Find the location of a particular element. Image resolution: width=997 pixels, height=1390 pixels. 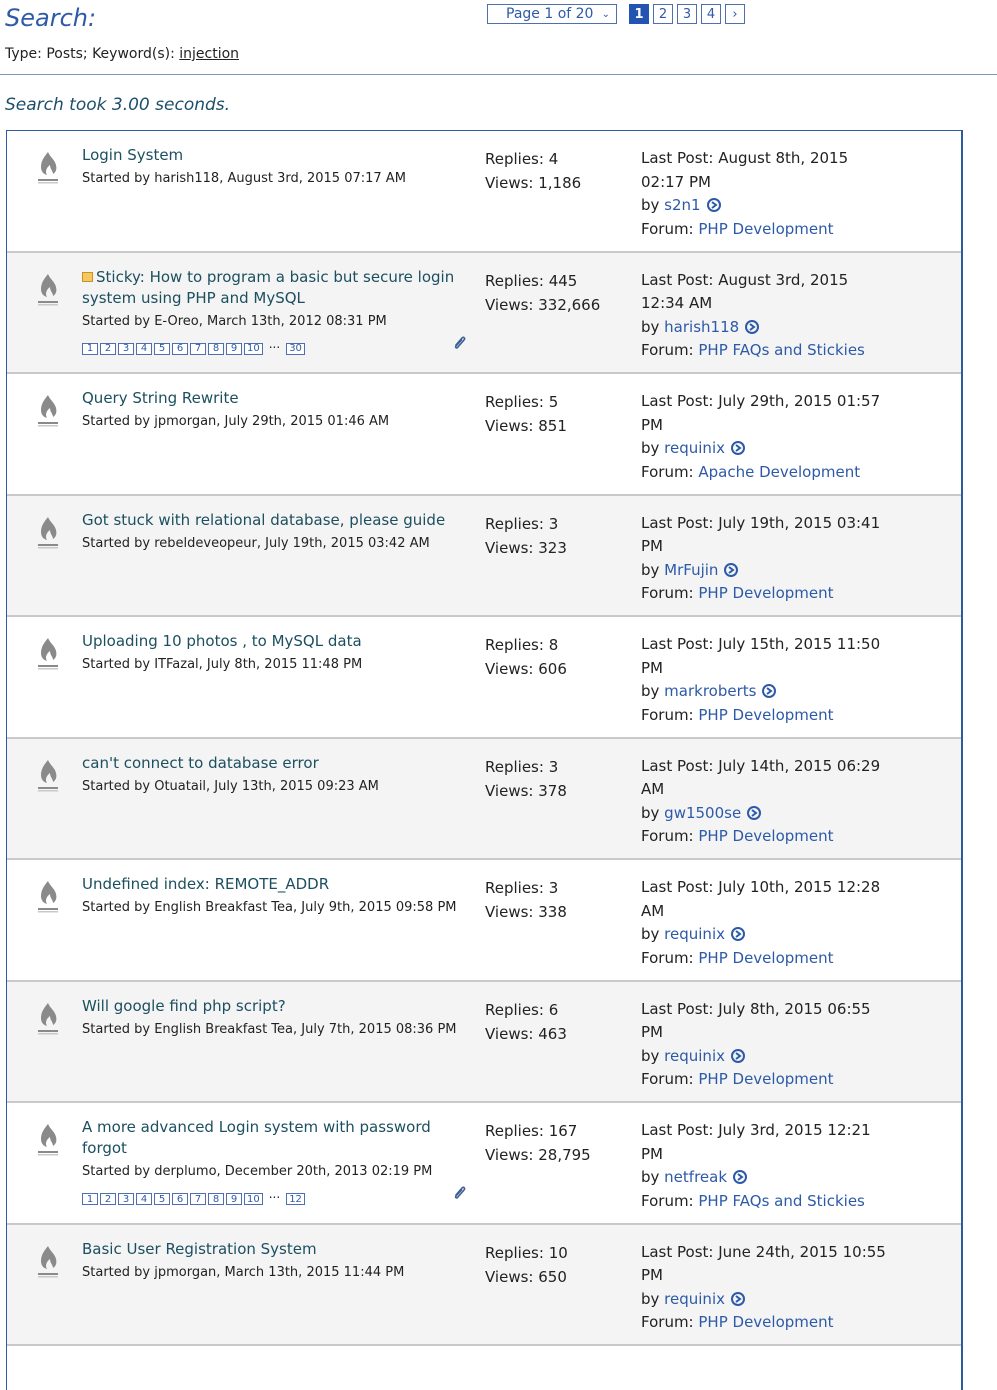

thread-title-text: Login System is located at coordinates (132, 155).